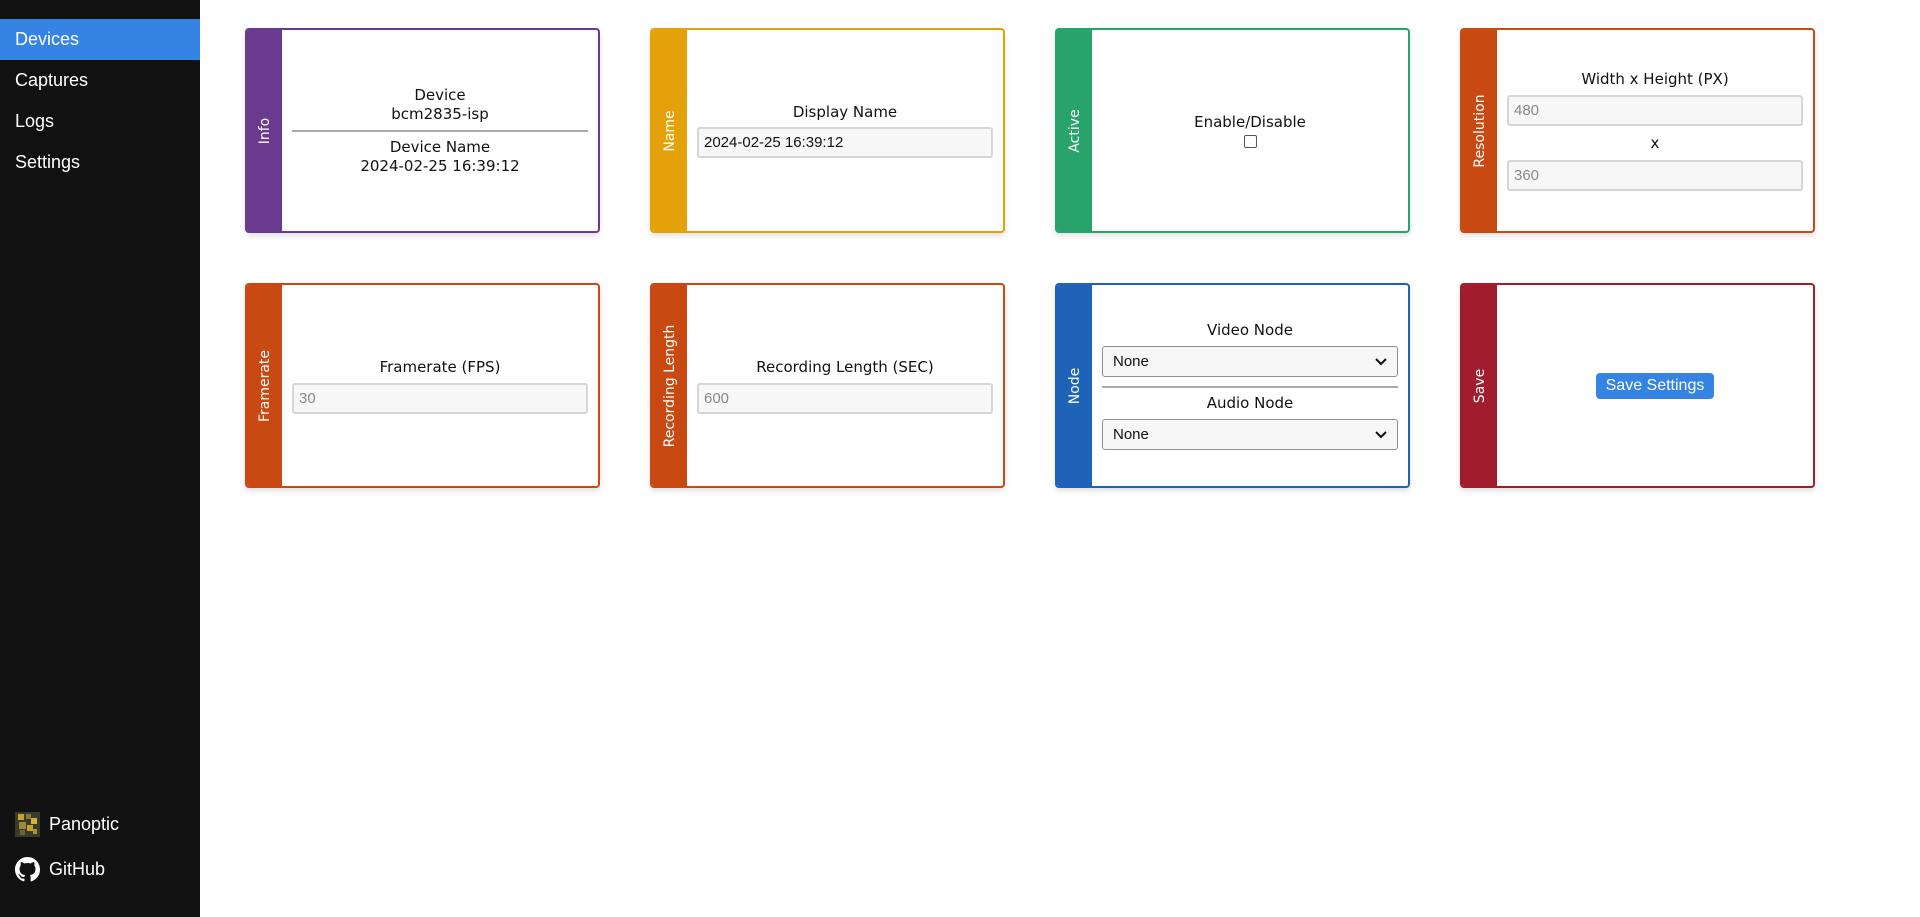 The width and height of the screenshot is (1920, 917). I want to click on active-tab-label: Active, so click(1074, 130).